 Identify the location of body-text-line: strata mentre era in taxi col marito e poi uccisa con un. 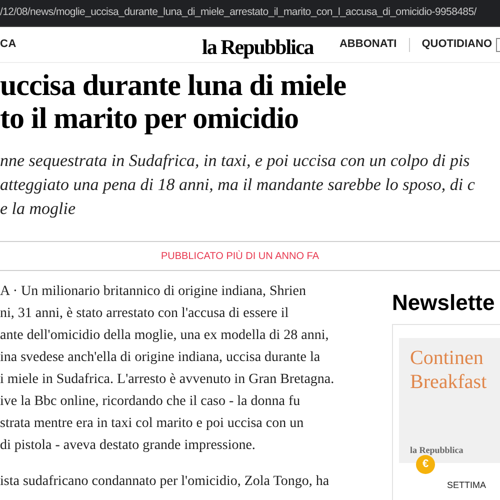
(152, 424).